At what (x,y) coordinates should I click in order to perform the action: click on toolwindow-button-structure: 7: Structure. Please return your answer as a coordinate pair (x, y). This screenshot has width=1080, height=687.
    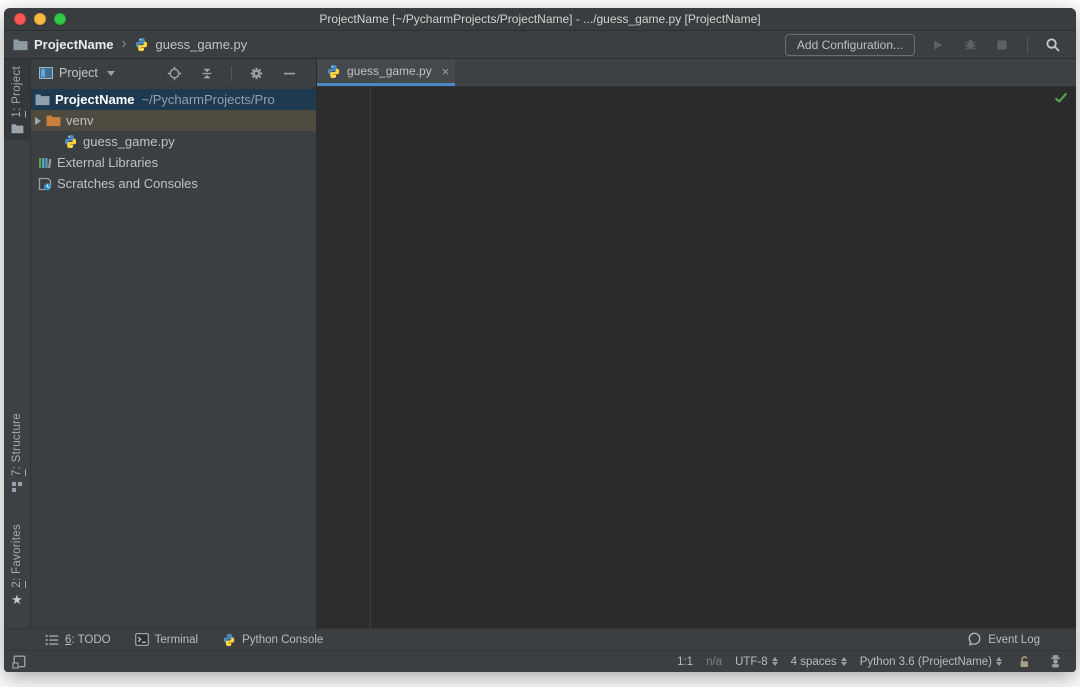
    Looking at the image, I should click on (17, 452).